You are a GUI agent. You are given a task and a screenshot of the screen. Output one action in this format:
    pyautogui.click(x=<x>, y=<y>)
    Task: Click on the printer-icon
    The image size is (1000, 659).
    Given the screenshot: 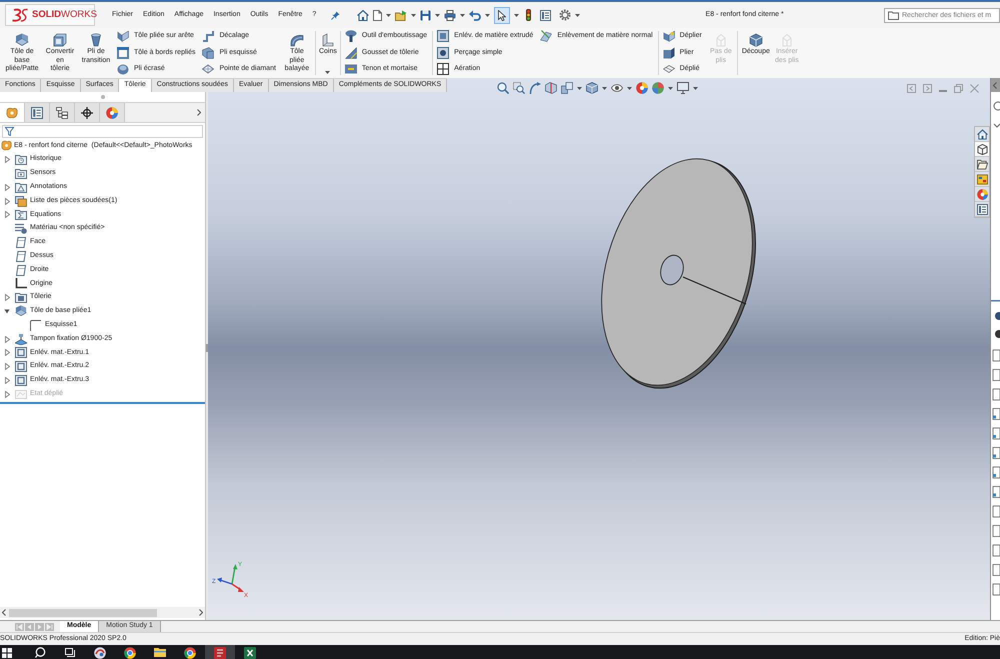 What is the action you would take?
    pyautogui.click(x=450, y=15)
    